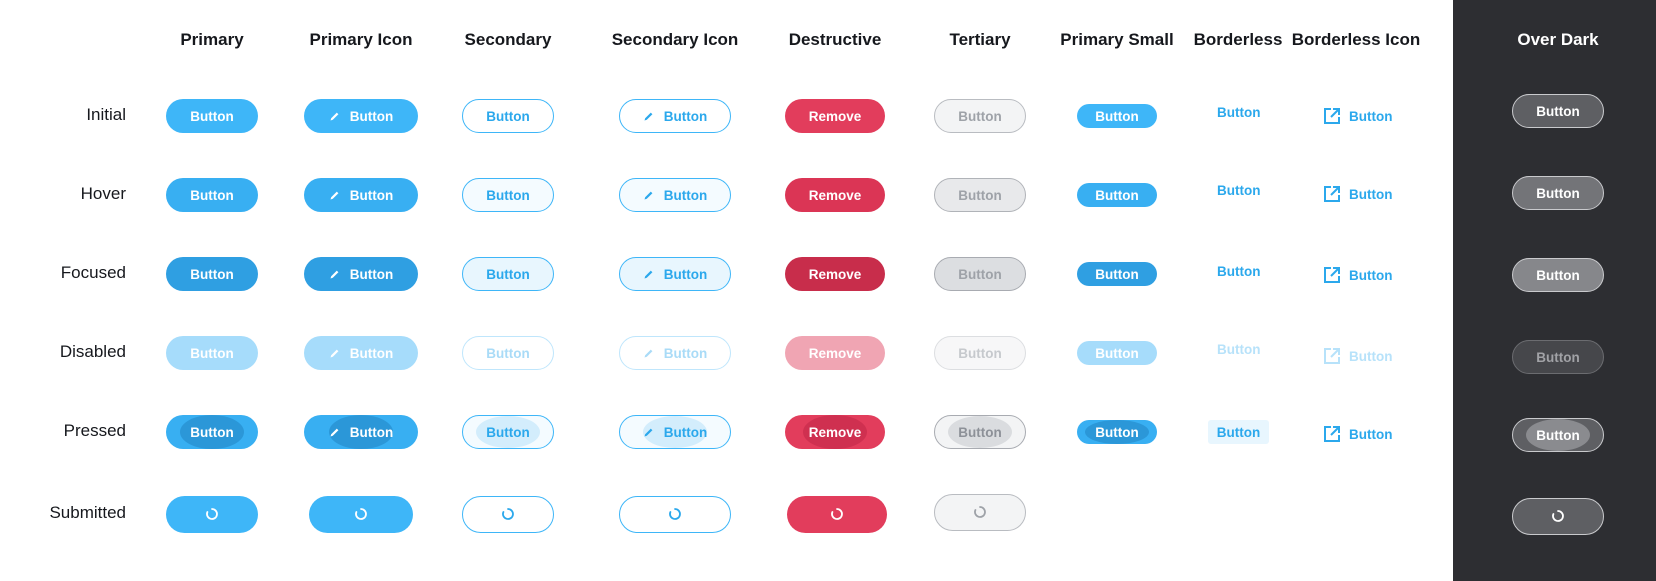  I want to click on column-header: Tertiary, so click(980, 39).